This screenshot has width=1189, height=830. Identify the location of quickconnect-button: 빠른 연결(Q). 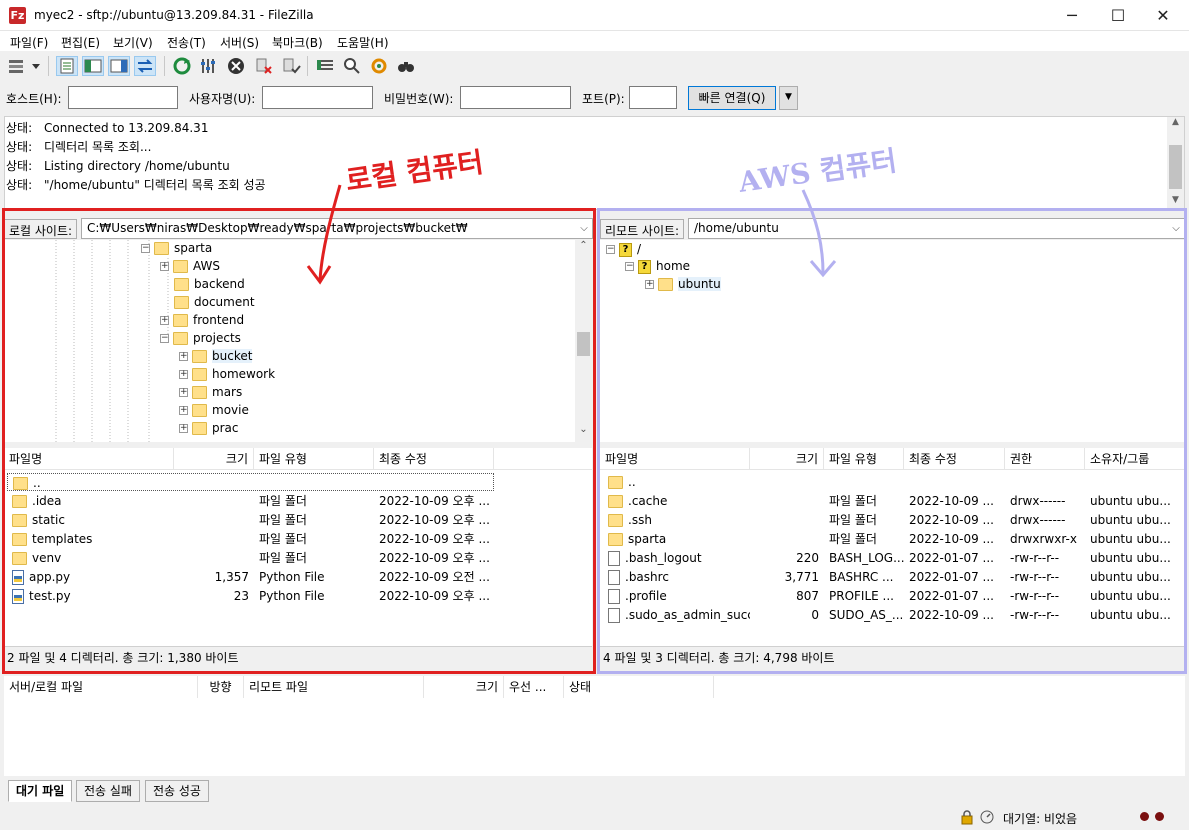
(732, 98).